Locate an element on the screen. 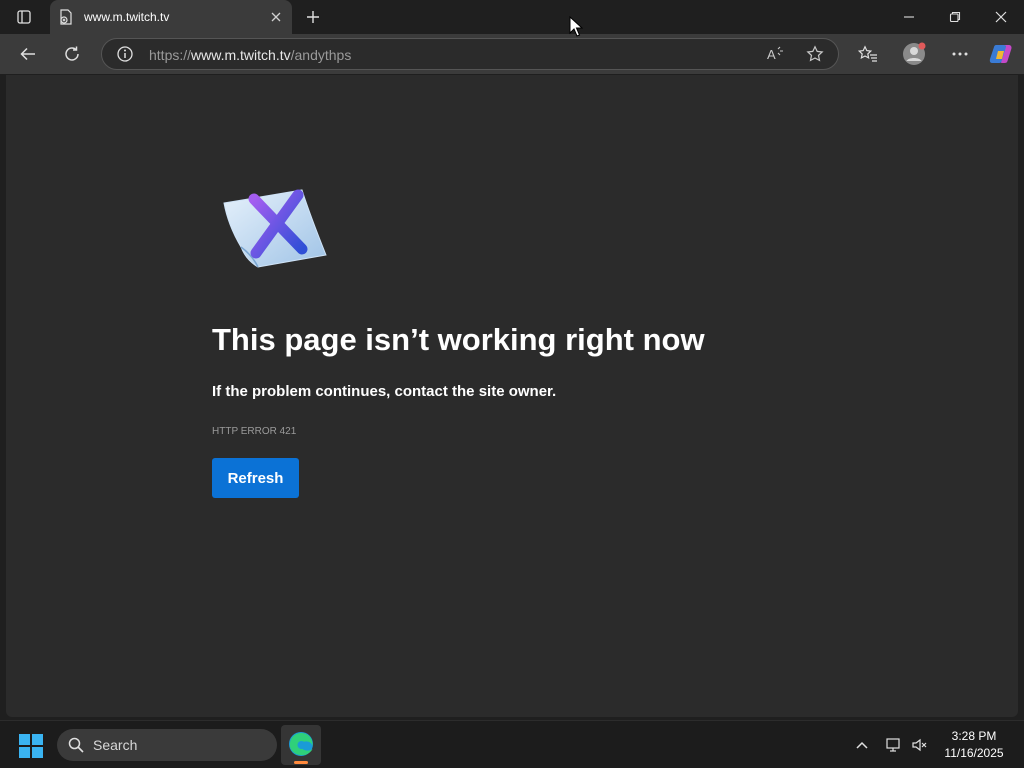 The width and height of the screenshot is (1024, 768). url-text: https://www.m.twitch.tv/andythps is located at coordinates (250, 55).